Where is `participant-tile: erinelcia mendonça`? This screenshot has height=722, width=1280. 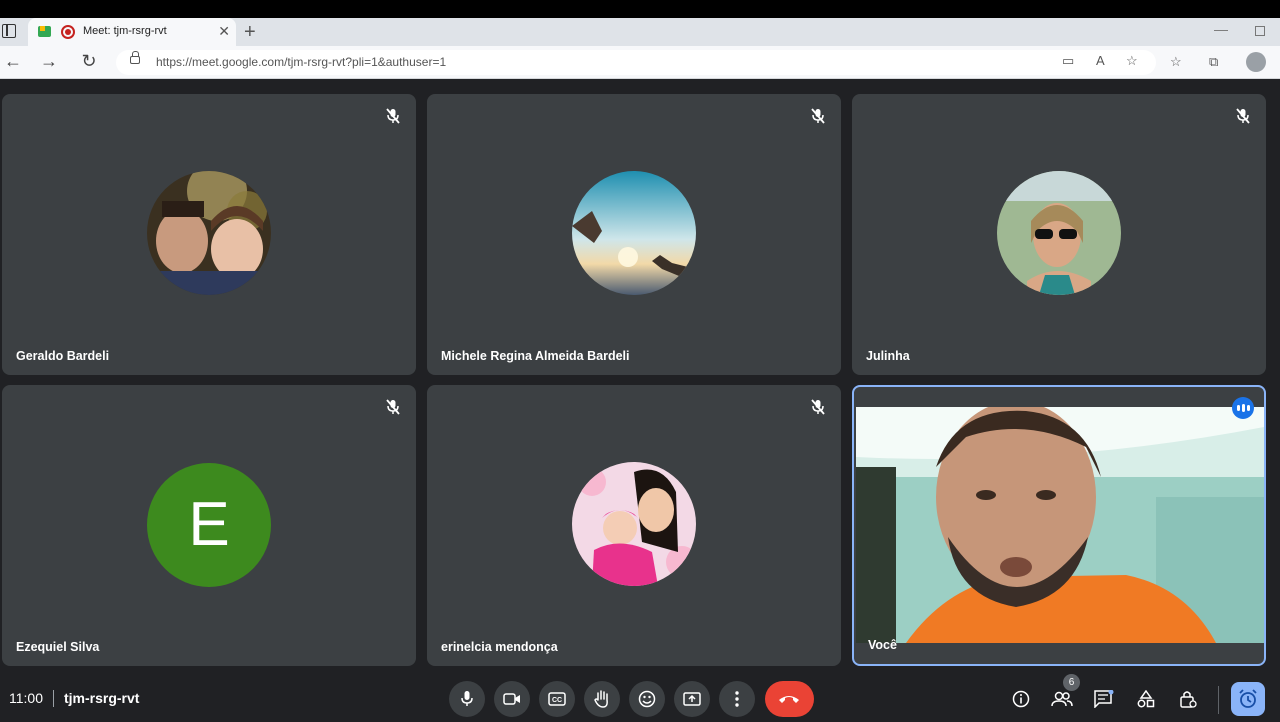
participant-tile: erinelcia mendonça is located at coordinates (634, 525).